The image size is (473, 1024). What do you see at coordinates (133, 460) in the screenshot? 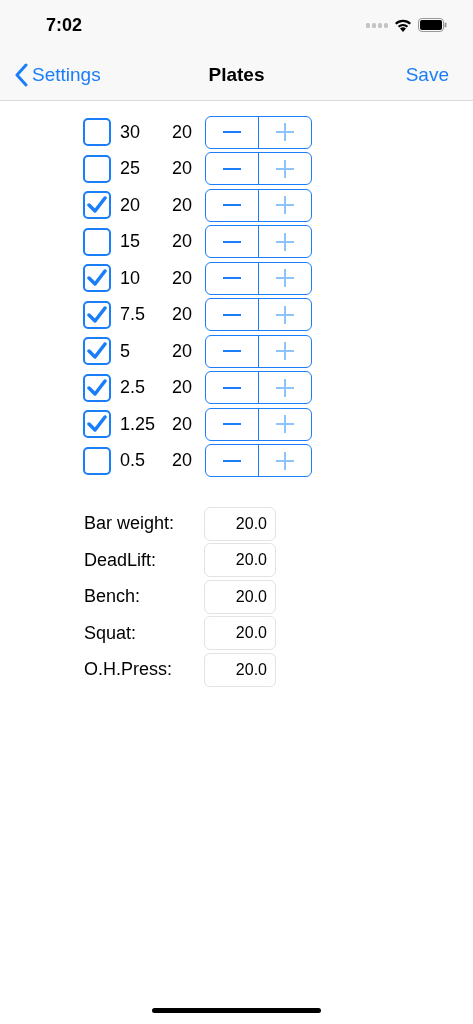
I see `plate-weight: 0.5` at bounding box center [133, 460].